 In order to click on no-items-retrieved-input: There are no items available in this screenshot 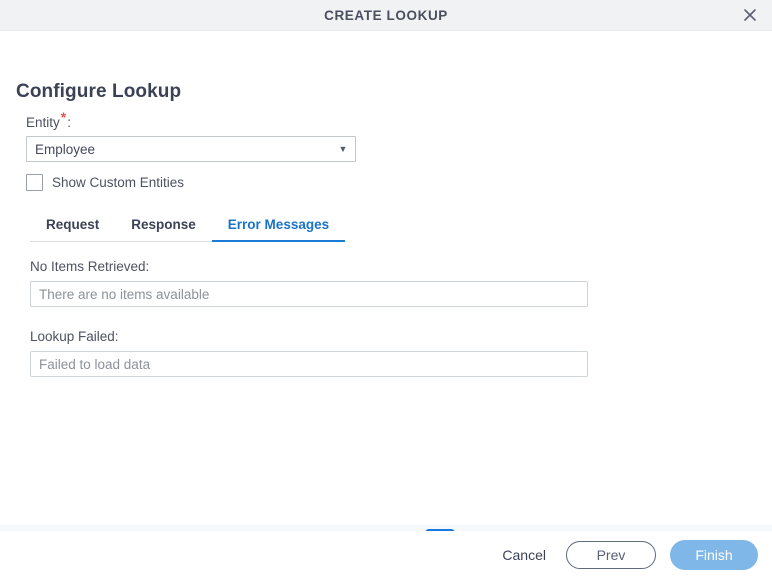, I will do `click(309, 294)`.